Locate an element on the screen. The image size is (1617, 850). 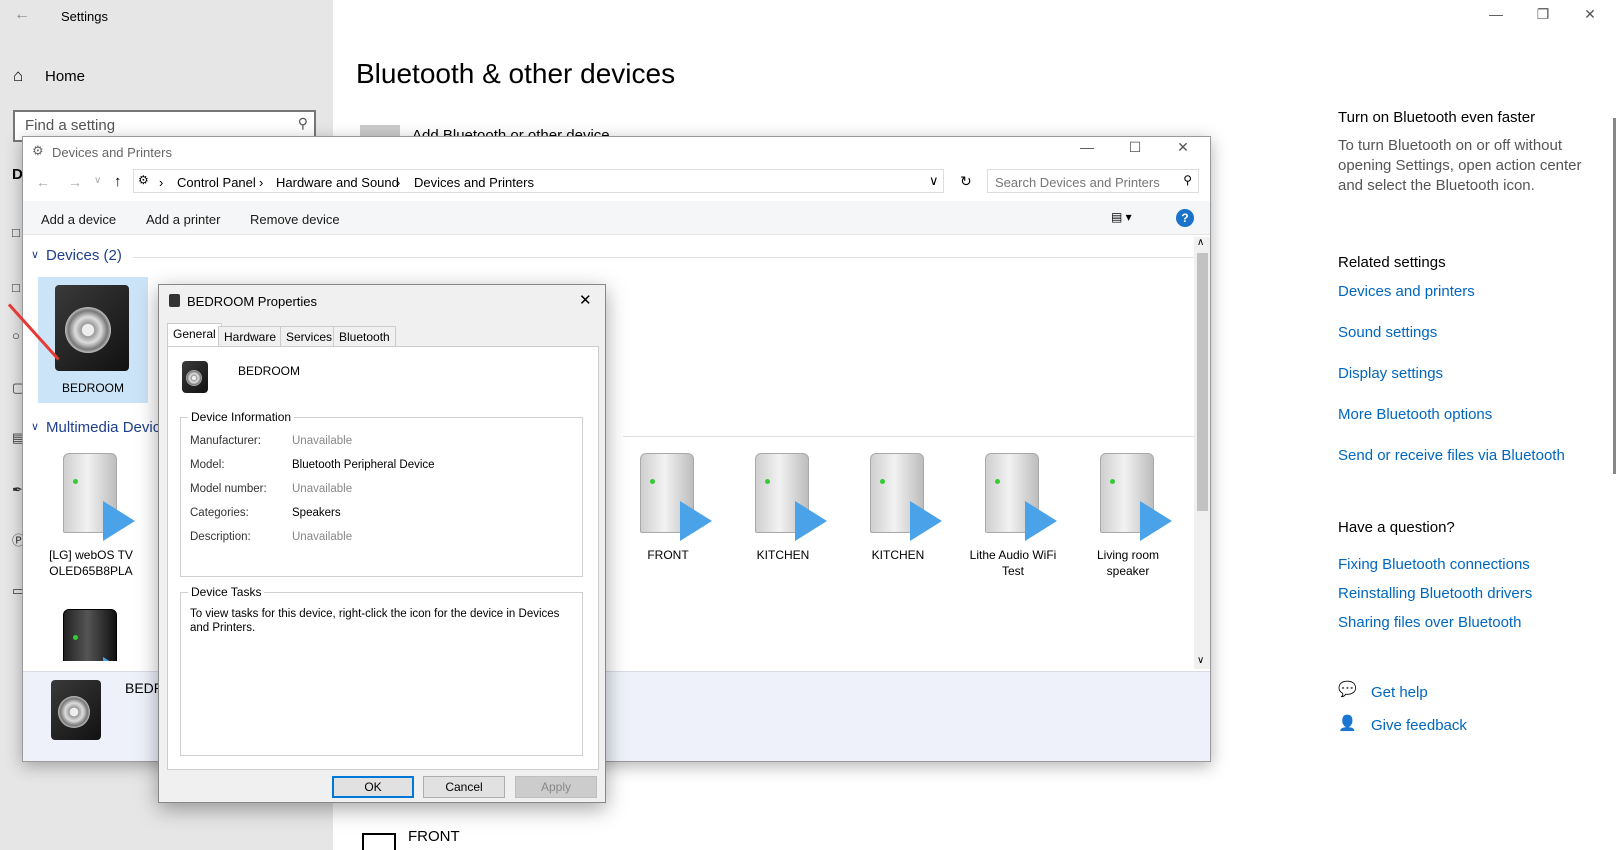
remove-device-command: Remove device is located at coordinates (295, 219).